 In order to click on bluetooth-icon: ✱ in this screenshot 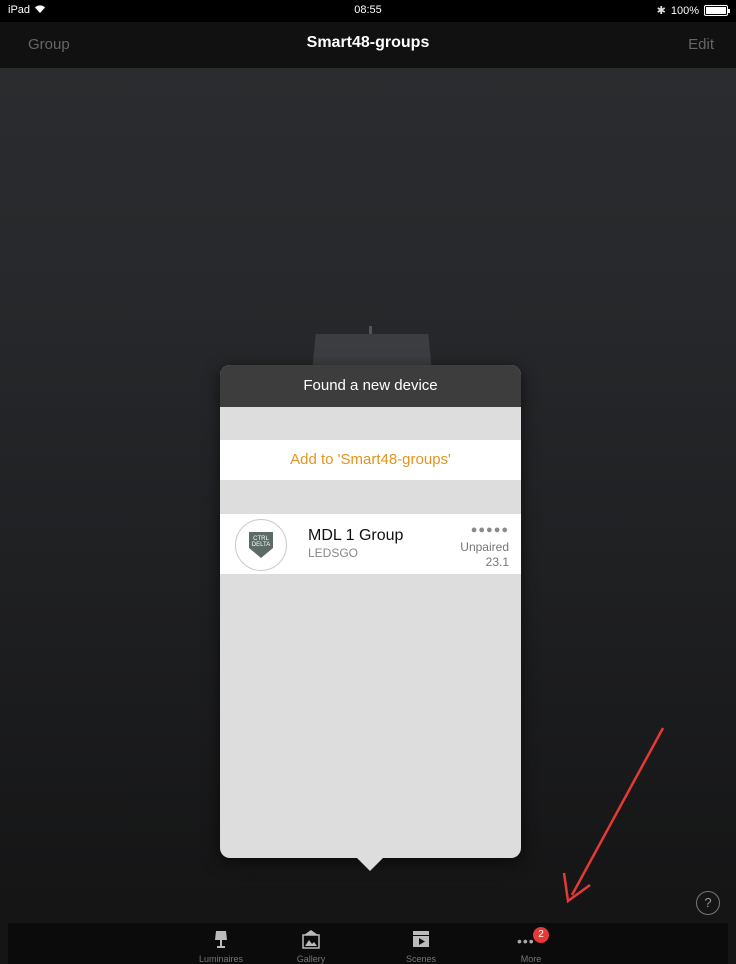, I will do `click(661, 11)`.